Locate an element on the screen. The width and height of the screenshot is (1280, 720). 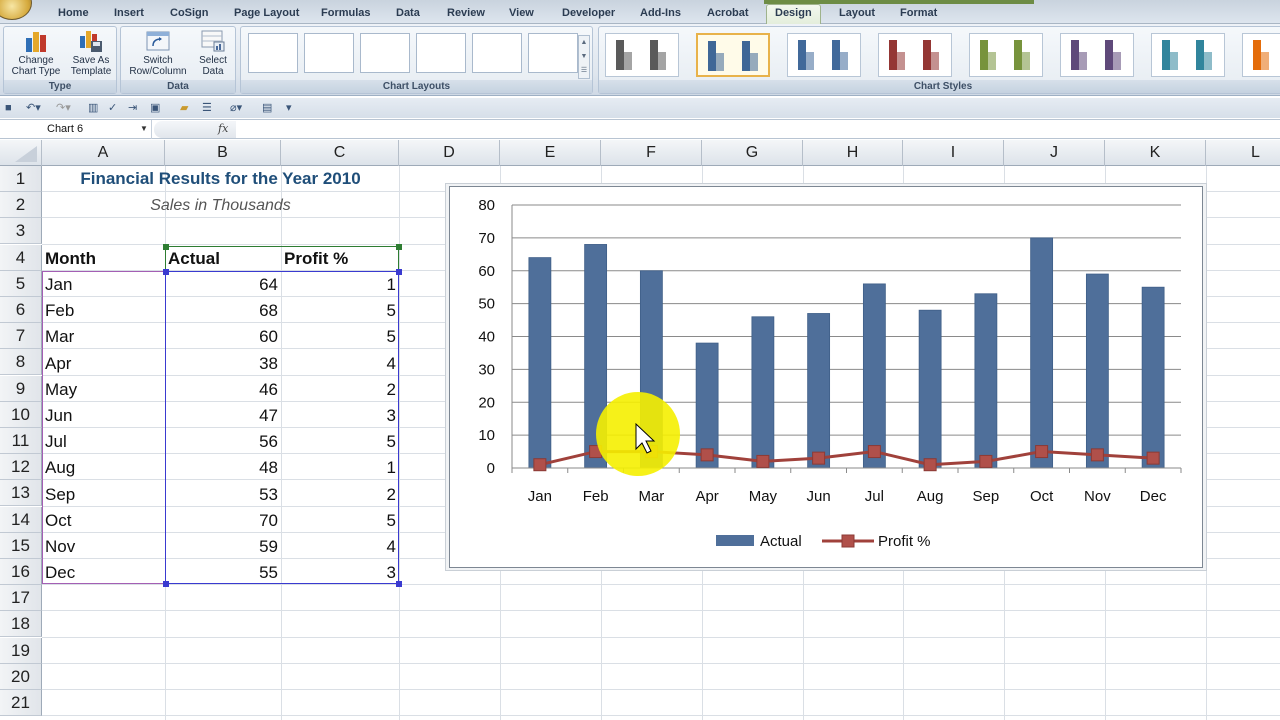
row-header: 19 is located at coordinates (21, 650).